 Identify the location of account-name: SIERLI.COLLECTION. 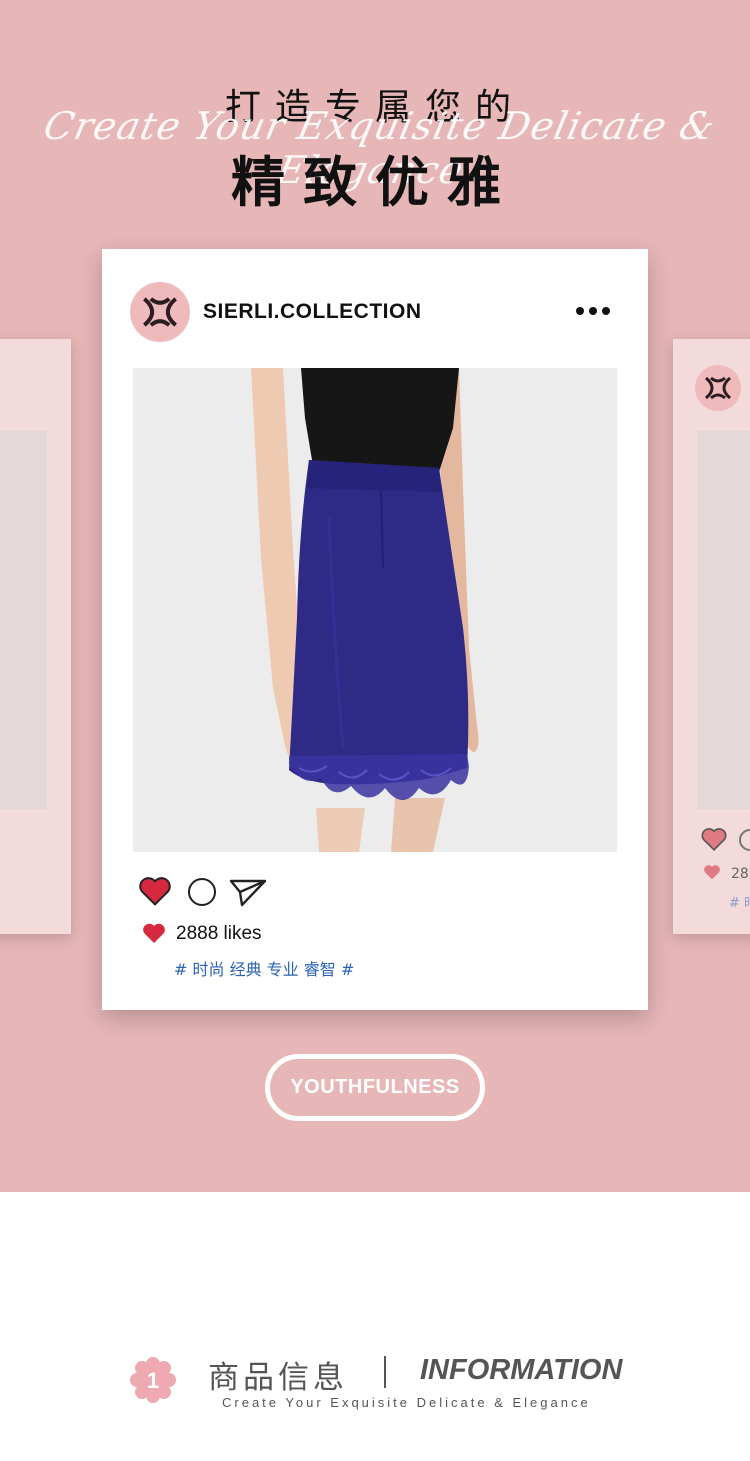
(312, 312).